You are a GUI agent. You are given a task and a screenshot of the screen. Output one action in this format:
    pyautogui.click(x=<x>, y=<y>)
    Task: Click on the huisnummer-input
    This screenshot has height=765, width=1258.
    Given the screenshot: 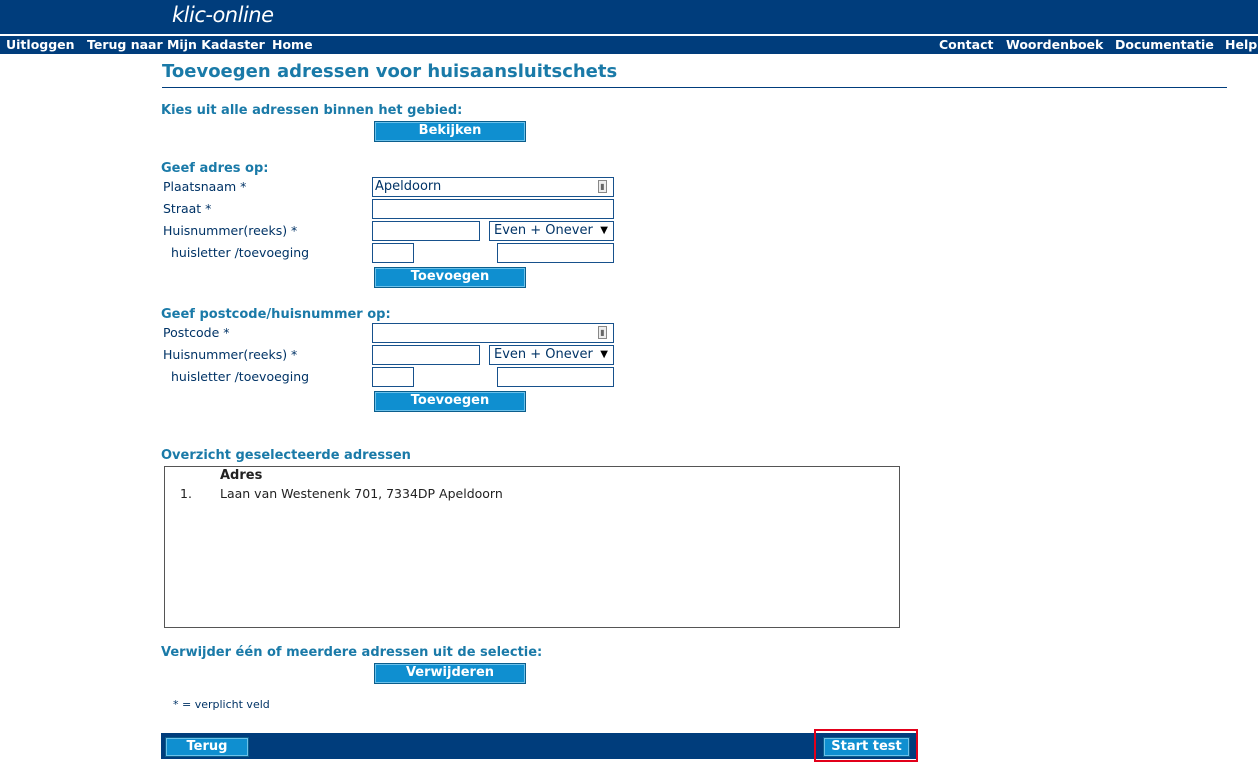 What is the action you would take?
    pyautogui.click(x=426, y=231)
    